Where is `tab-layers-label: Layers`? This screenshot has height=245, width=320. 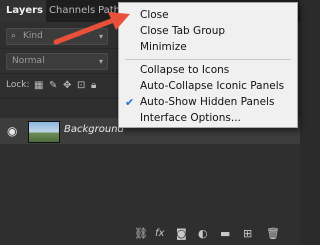
tab-layers-label: Layers is located at coordinates (24, 10).